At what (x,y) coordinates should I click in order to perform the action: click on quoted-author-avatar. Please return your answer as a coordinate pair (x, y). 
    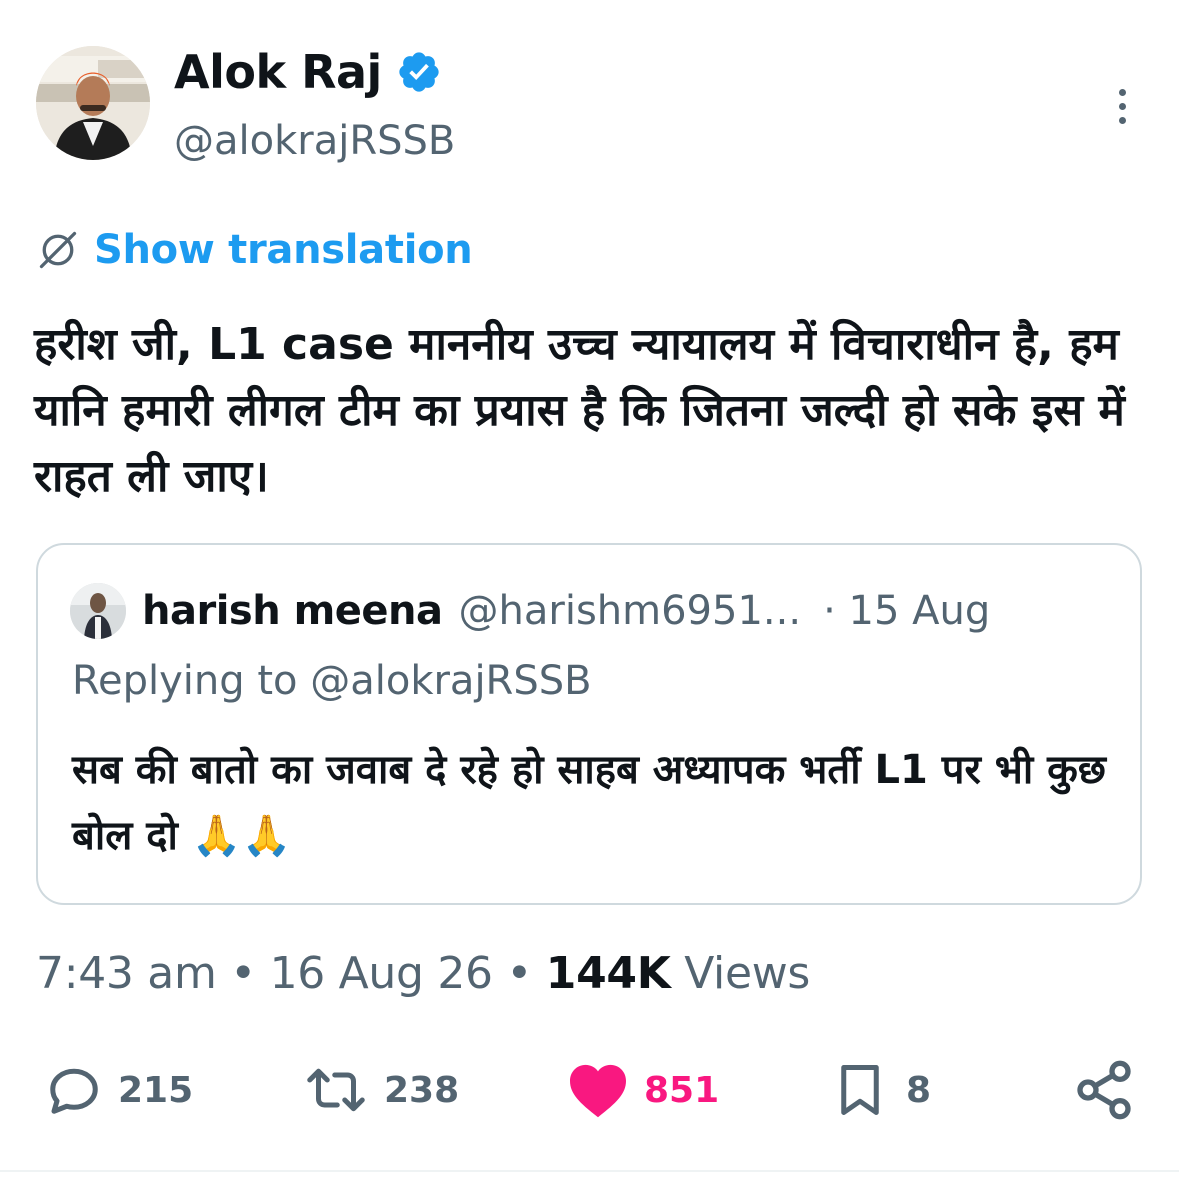
    Looking at the image, I should click on (98, 611).